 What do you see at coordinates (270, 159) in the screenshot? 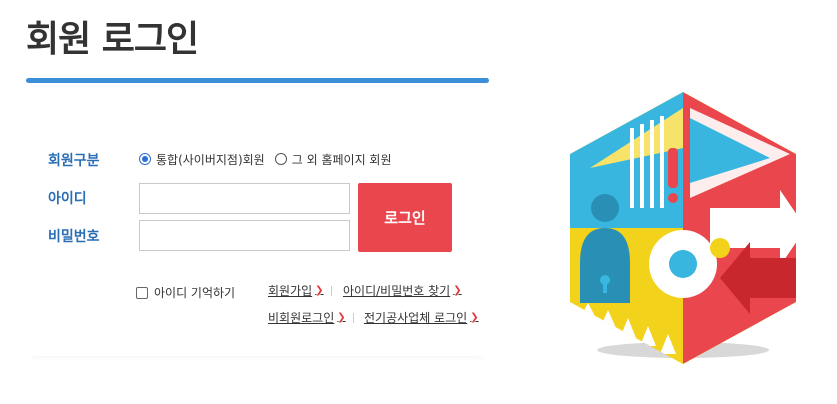
I see `member-type-radio-group: 통합(사이버지점)회원 그 외 홈페이지 회원` at bounding box center [270, 159].